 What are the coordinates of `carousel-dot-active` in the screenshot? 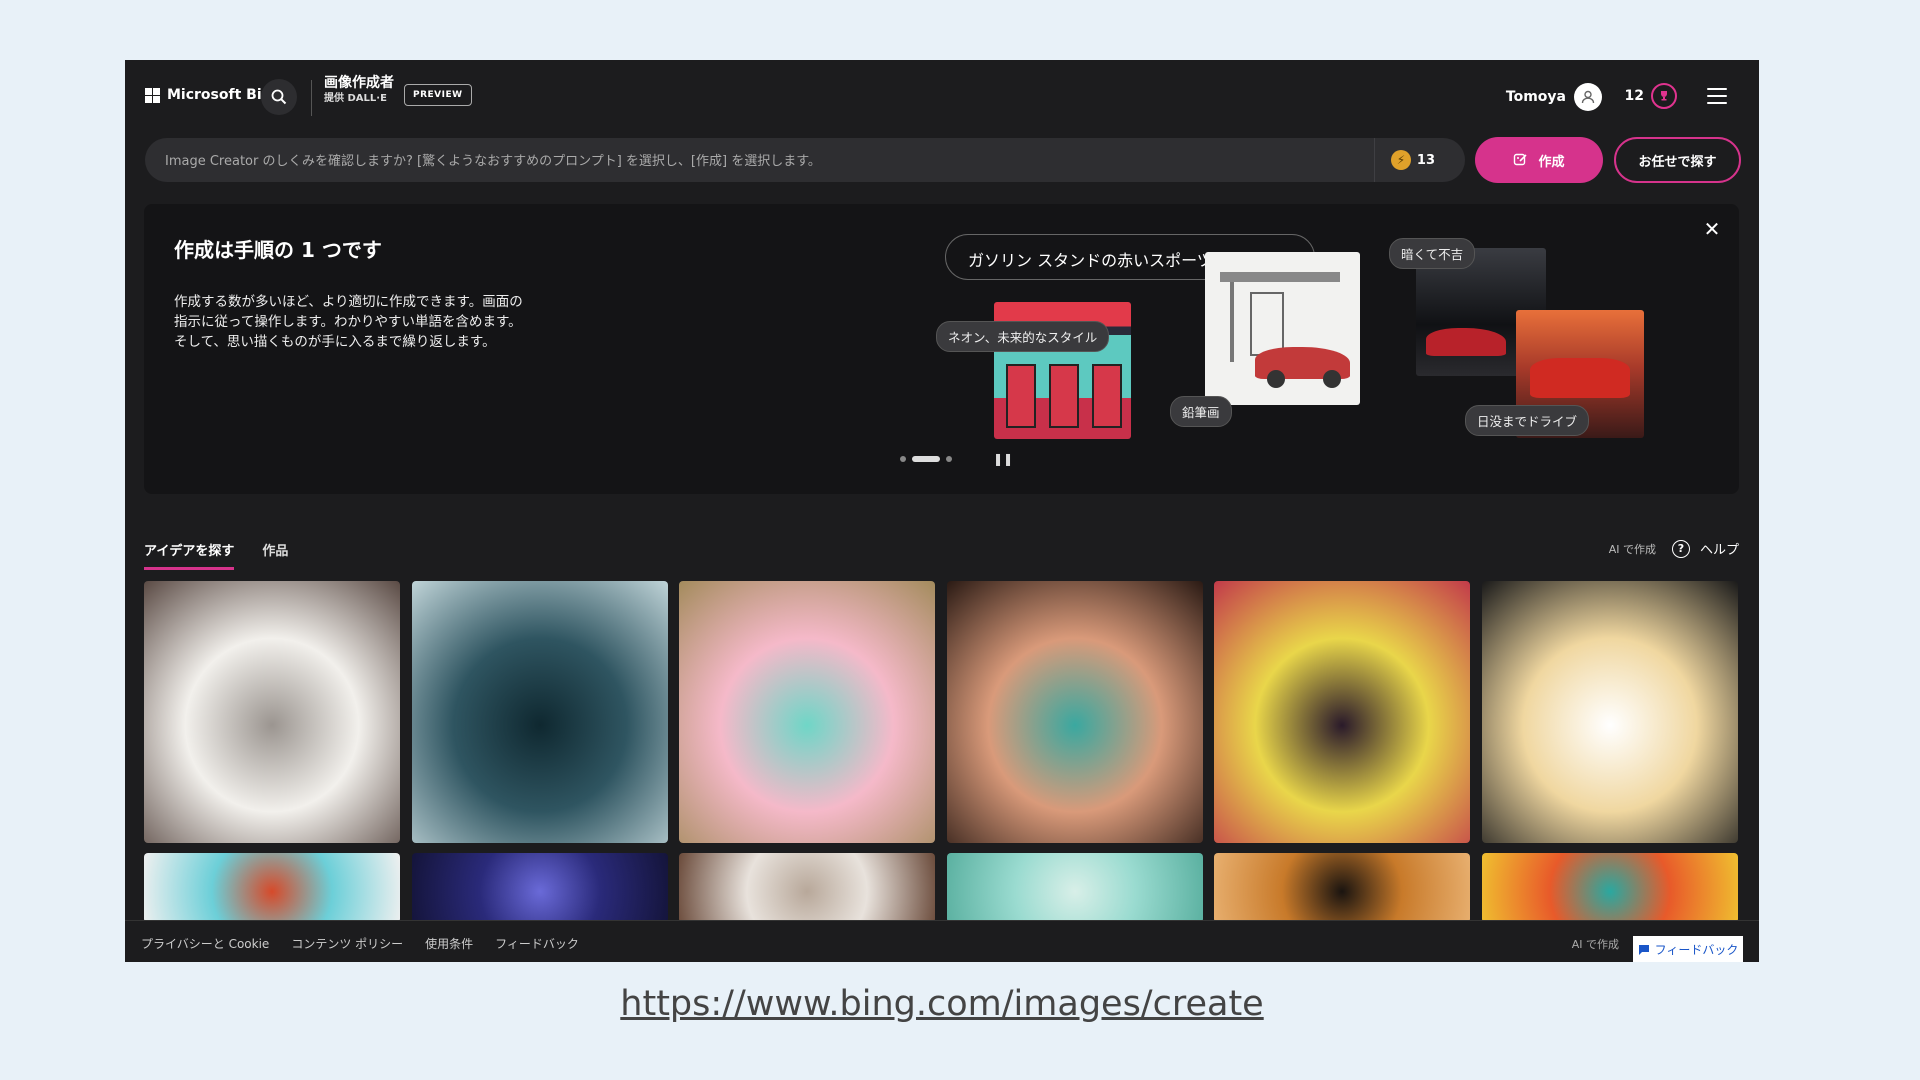 It's located at (926, 459).